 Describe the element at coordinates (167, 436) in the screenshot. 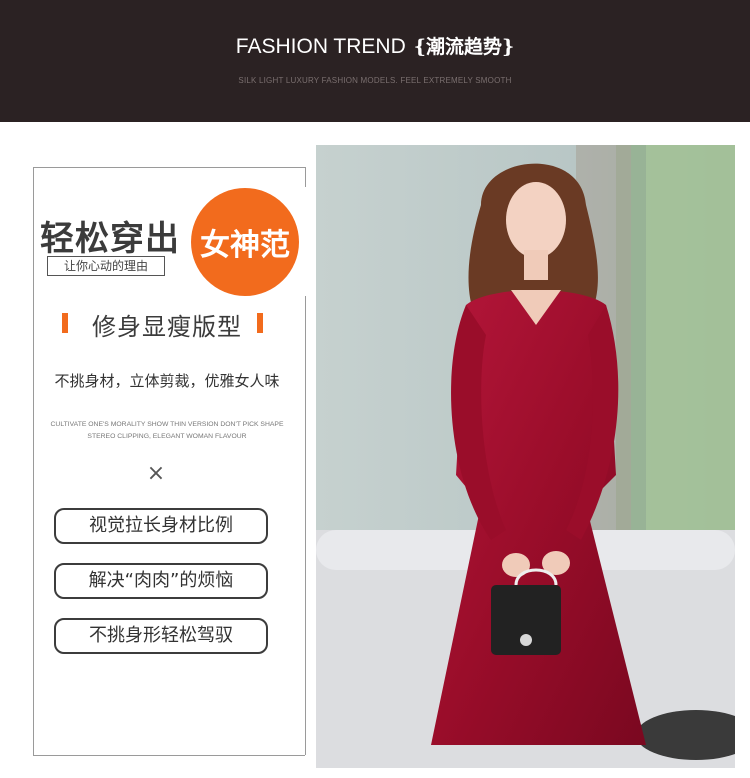

I see `english-description-line2: STEREO CLIPPING, ELEGANT WOMAN FLAVOUR` at that location.